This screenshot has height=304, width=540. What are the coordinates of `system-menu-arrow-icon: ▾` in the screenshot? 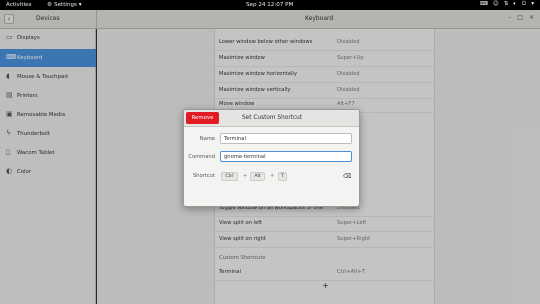 It's located at (532, 4).